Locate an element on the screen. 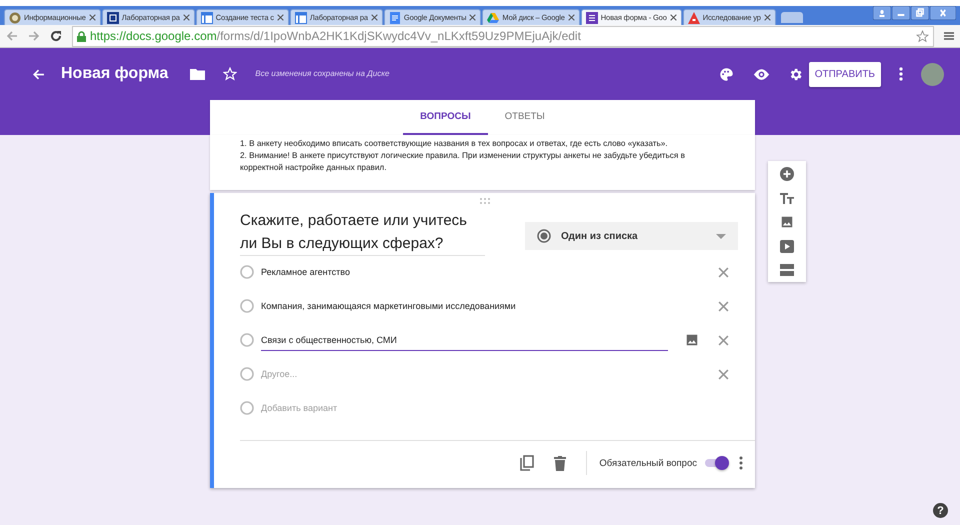 The image size is (960, 525). palette-icon is located at coordinates (726, 74).